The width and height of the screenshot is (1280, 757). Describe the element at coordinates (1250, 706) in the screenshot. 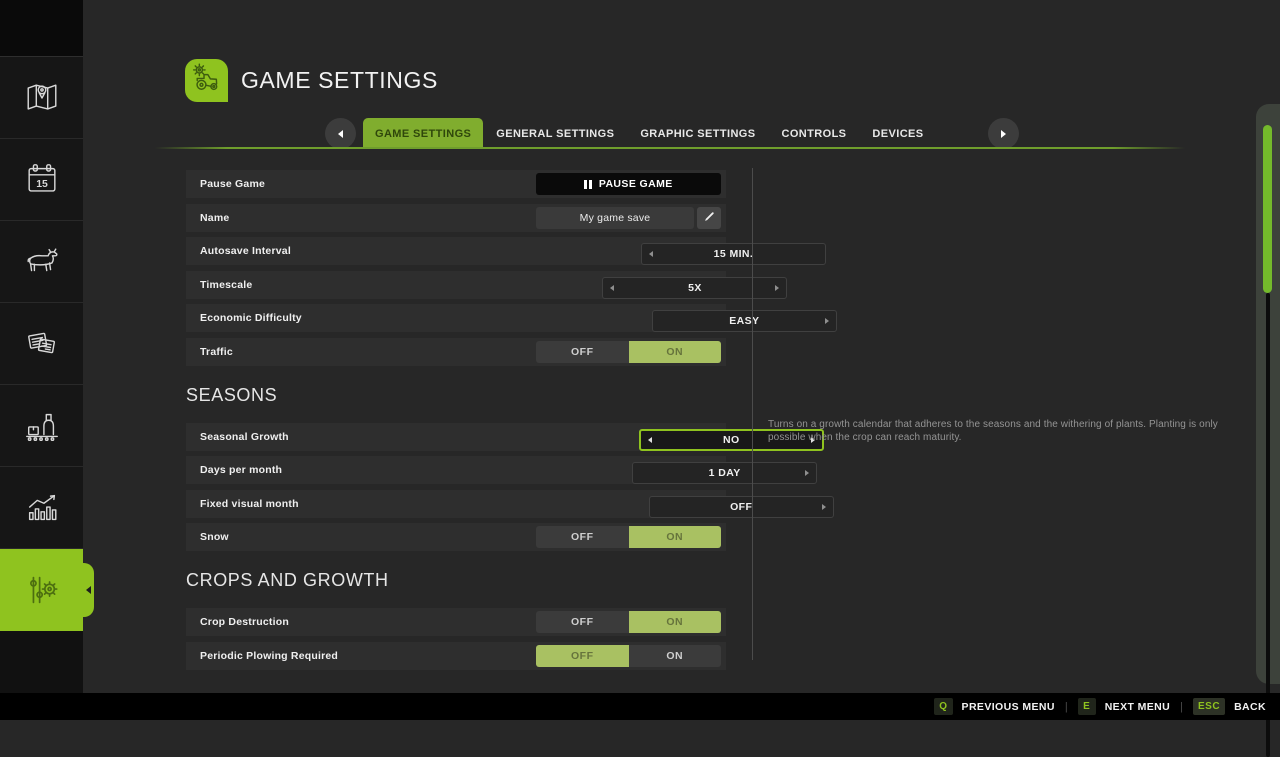

I see `hint-back-label: BACK` at that location.